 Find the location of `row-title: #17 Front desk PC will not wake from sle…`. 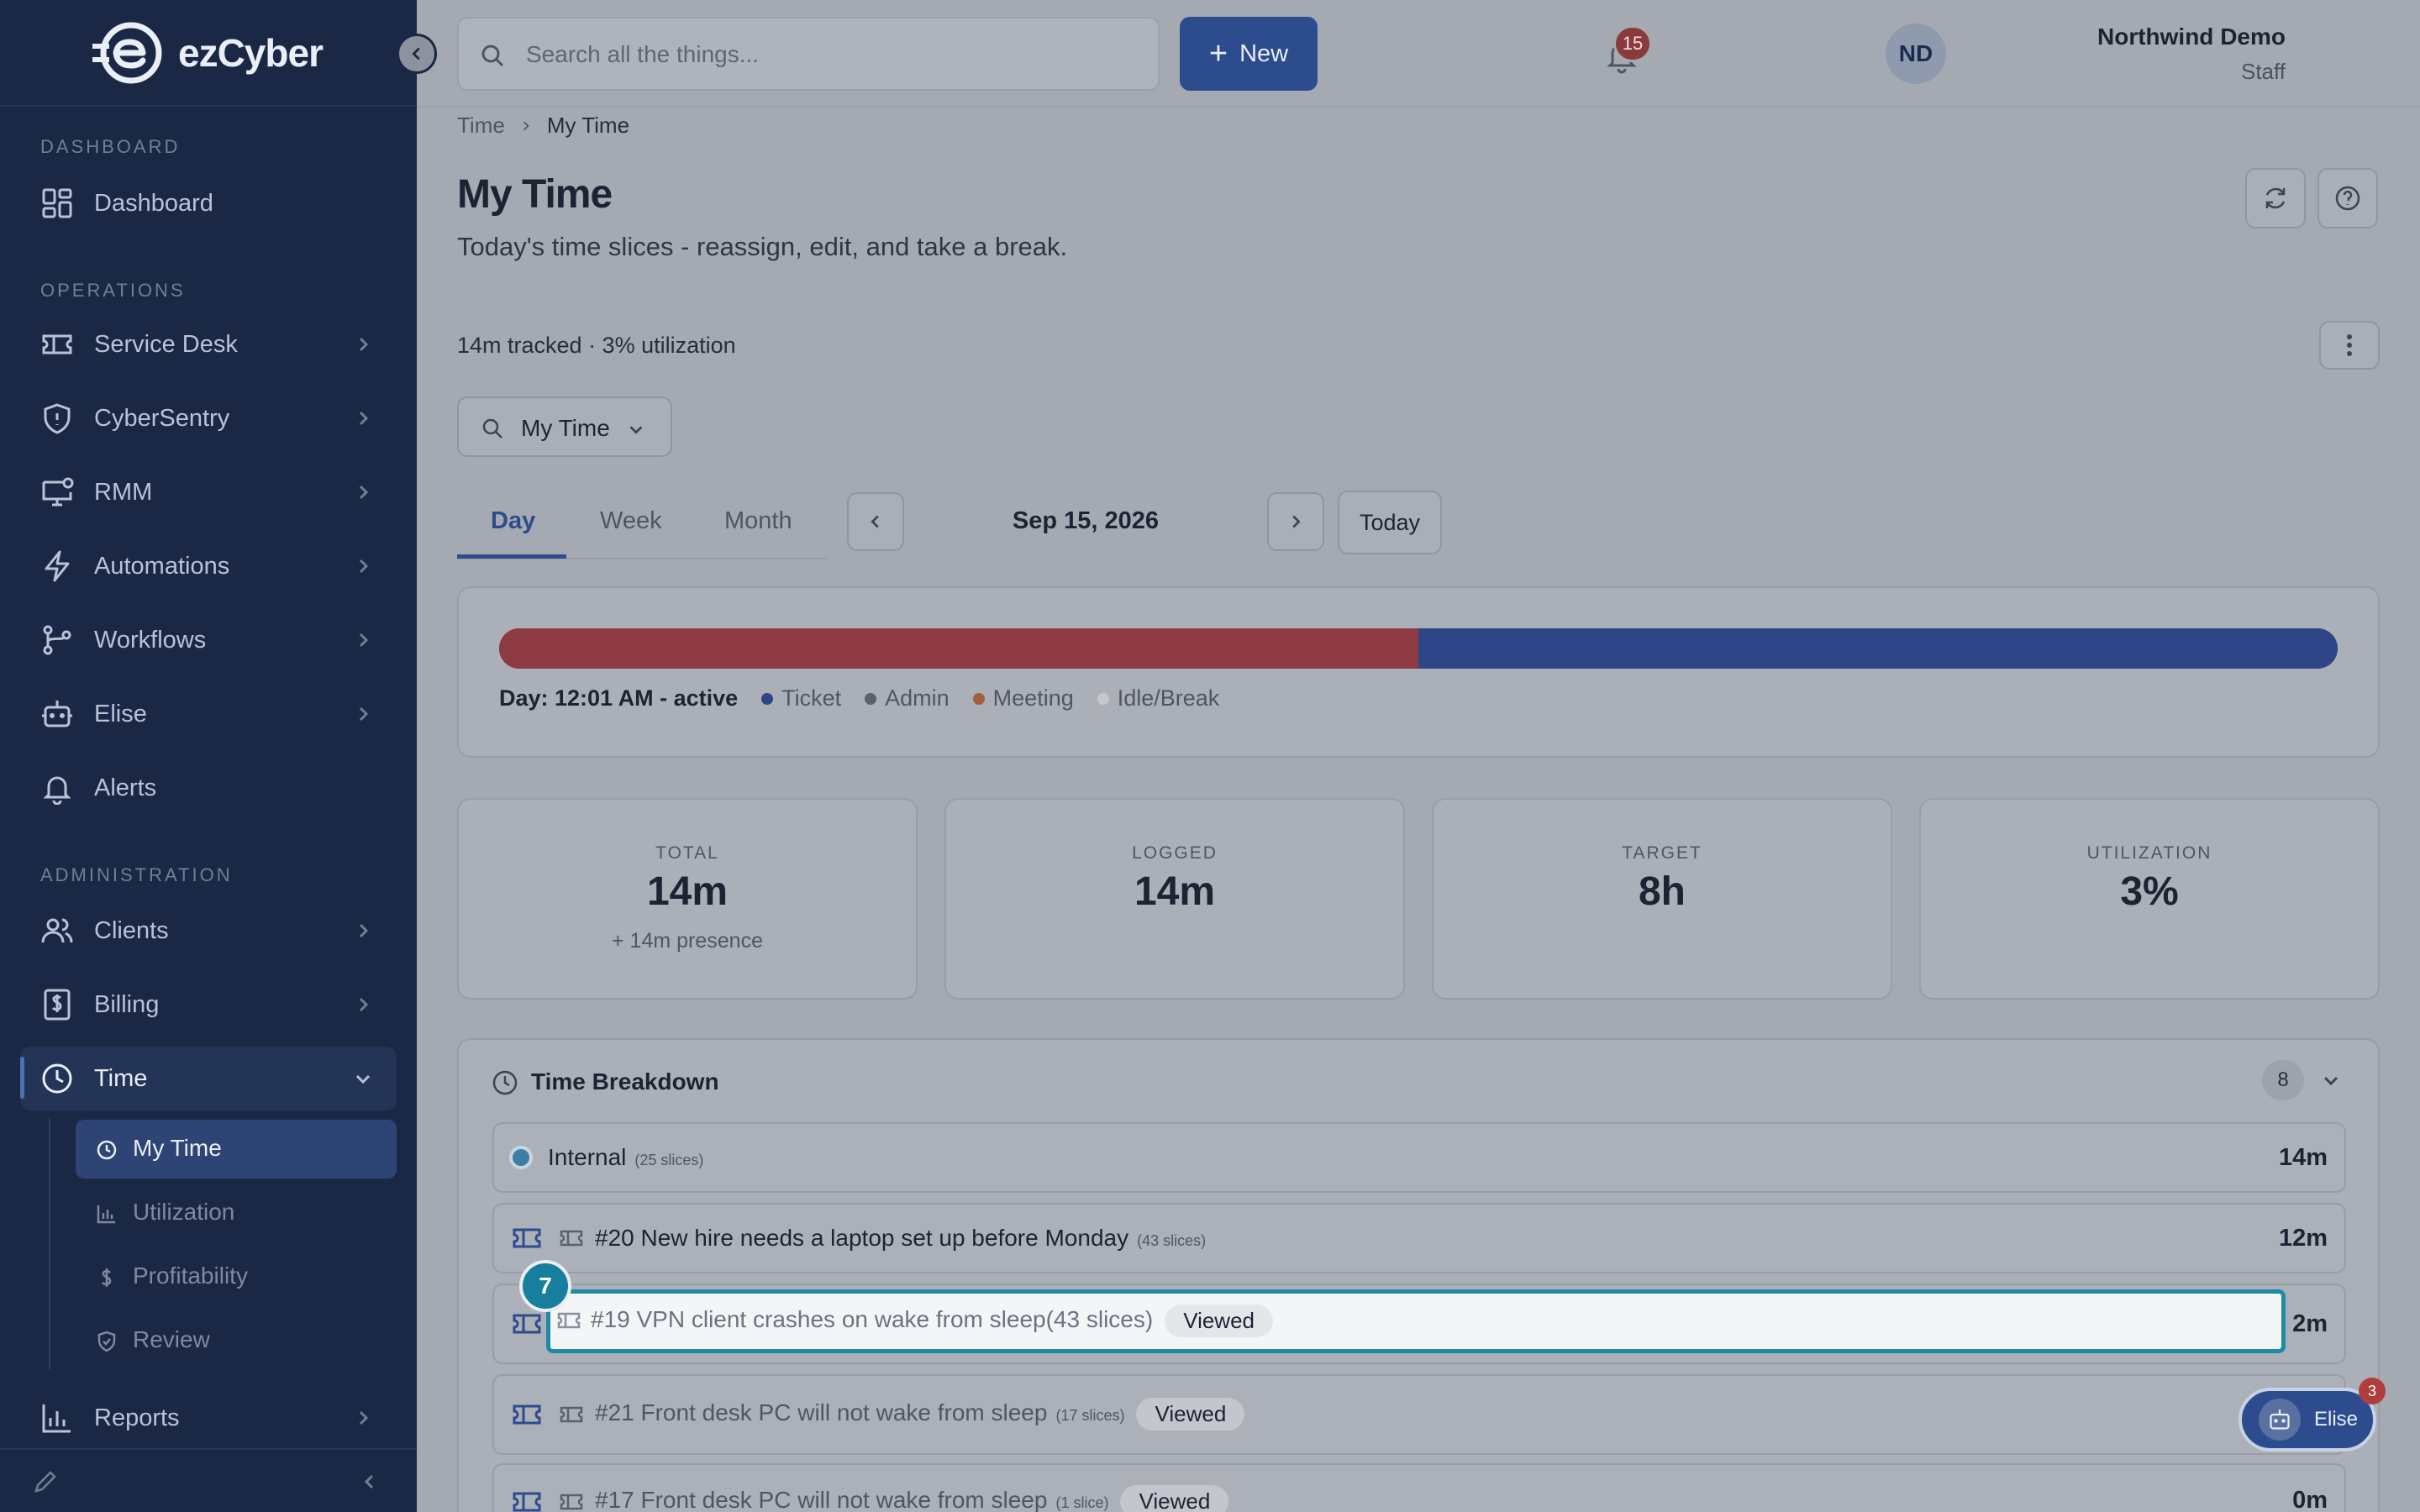

row-title: #17 Front desk PC will not wake from sle… is located at coordinates (822, 1499).